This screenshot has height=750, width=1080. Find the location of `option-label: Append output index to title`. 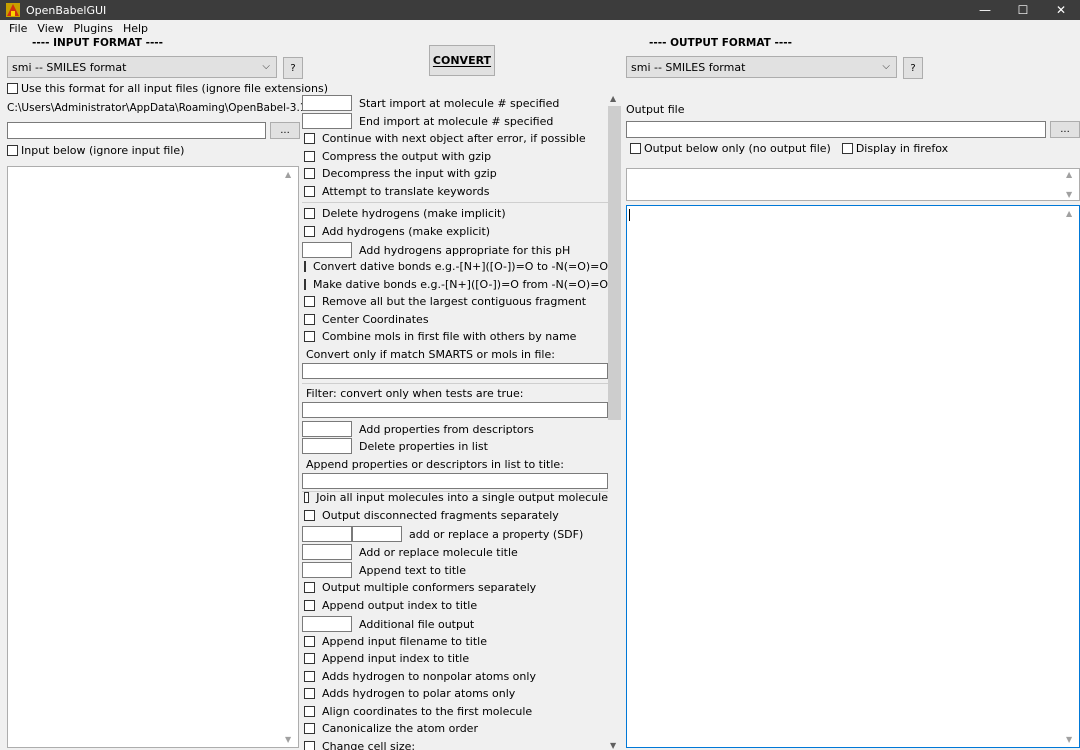

option-label: Append output index to title is located at coordinates (400, 605).